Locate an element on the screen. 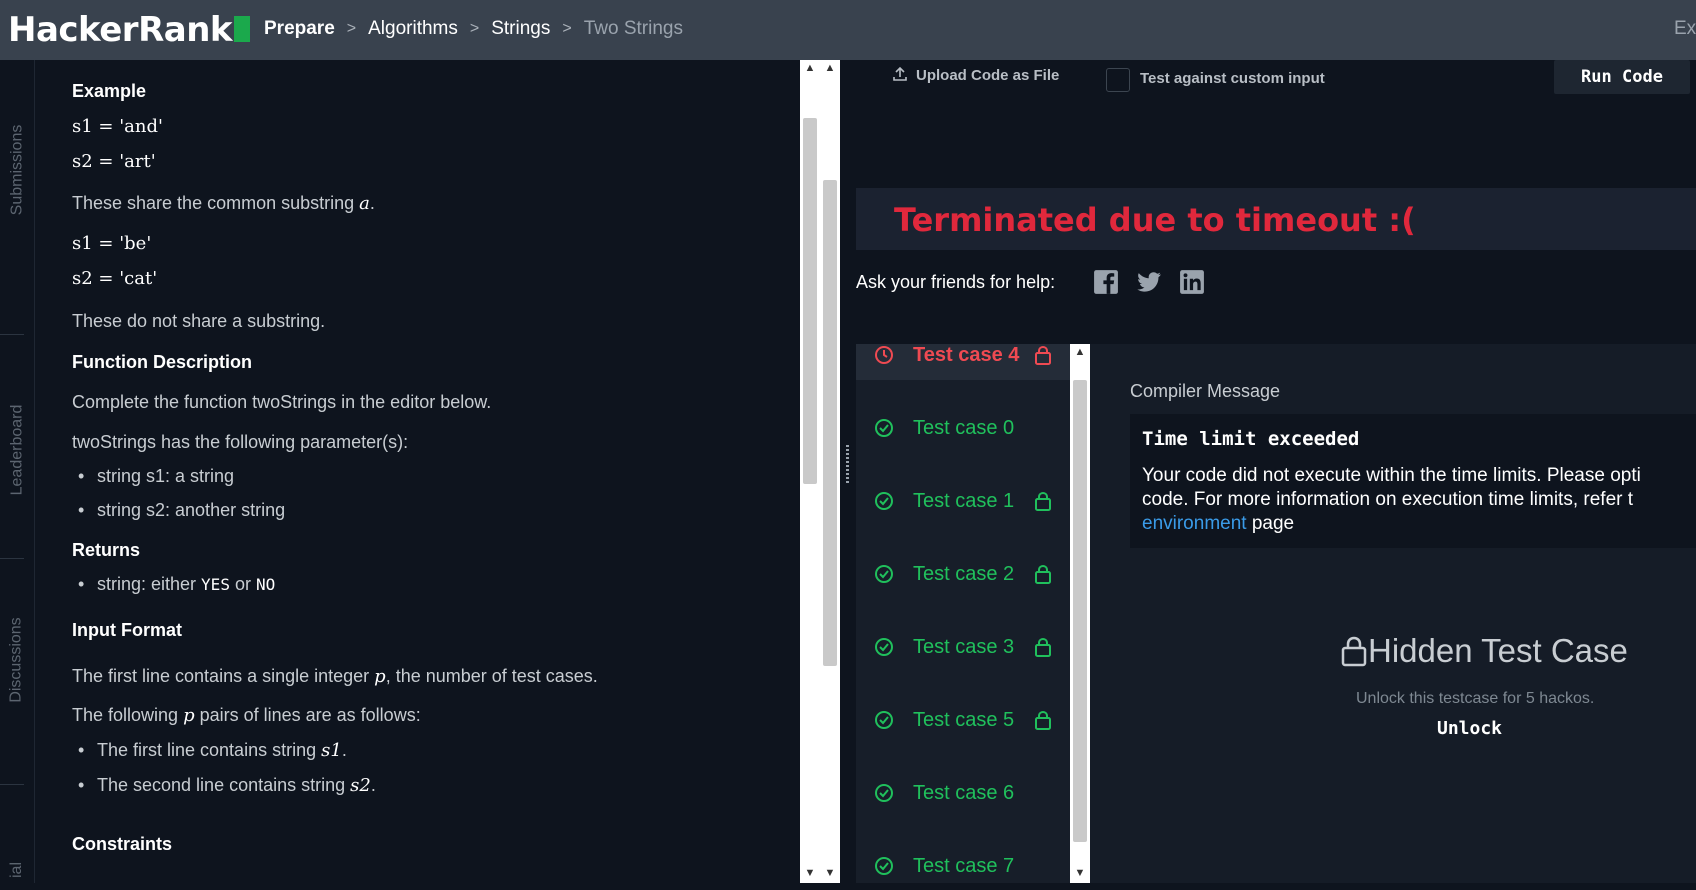 The image size is (1696, 890). linkedin-icon is located at coordinates (1192, 282).